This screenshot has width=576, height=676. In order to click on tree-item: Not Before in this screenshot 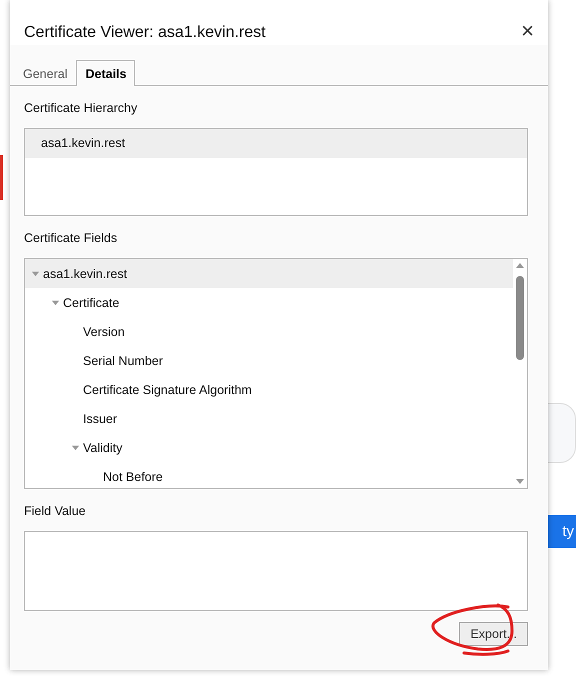, I will do `click(269, 475)`.